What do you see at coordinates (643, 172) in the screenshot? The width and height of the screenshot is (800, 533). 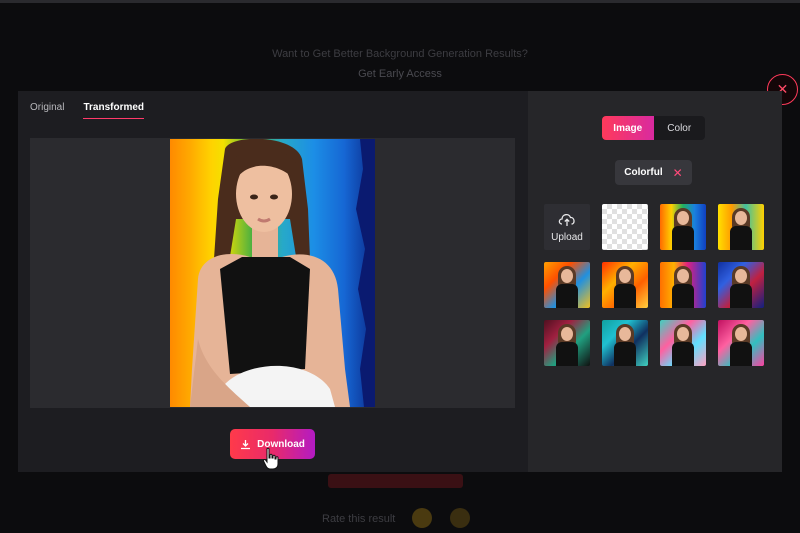 I see `filter-chip-label: Colorful` at bounding box center [643, 172].